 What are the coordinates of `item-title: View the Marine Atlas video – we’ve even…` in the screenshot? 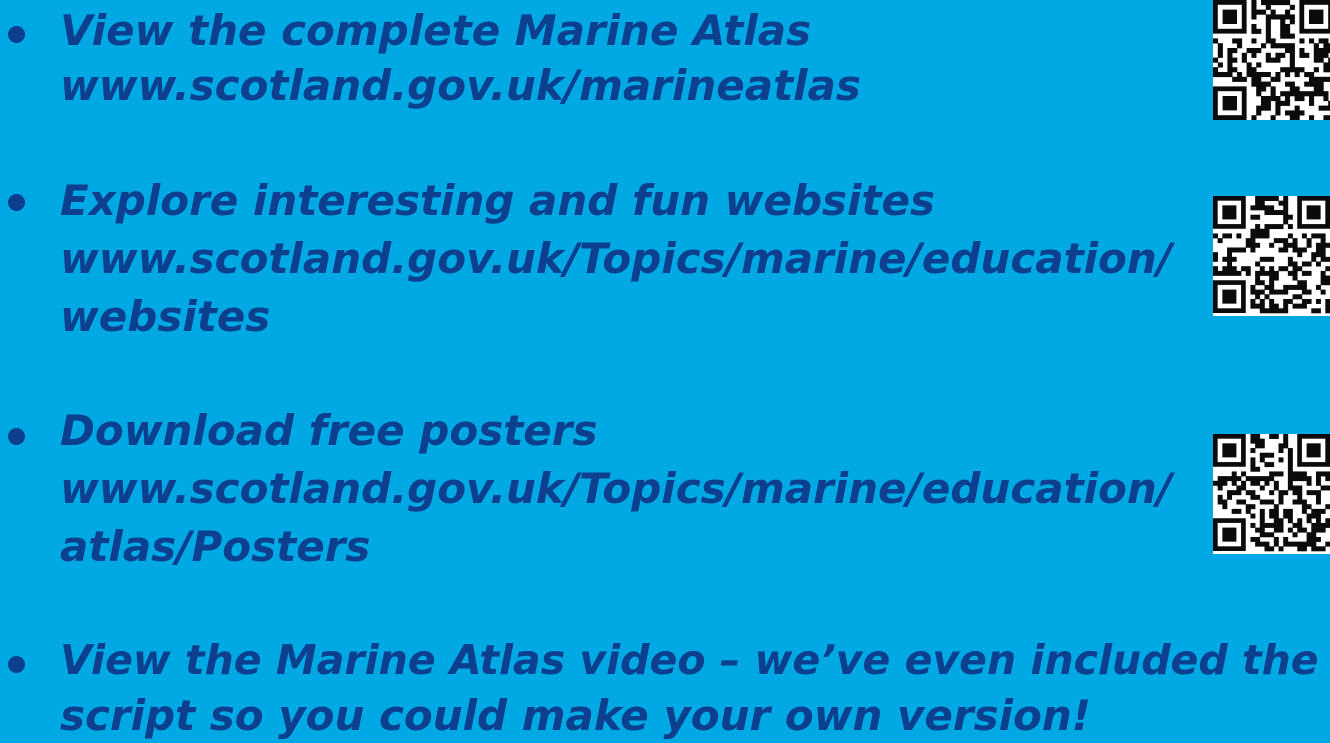 It's located at (689, 660).